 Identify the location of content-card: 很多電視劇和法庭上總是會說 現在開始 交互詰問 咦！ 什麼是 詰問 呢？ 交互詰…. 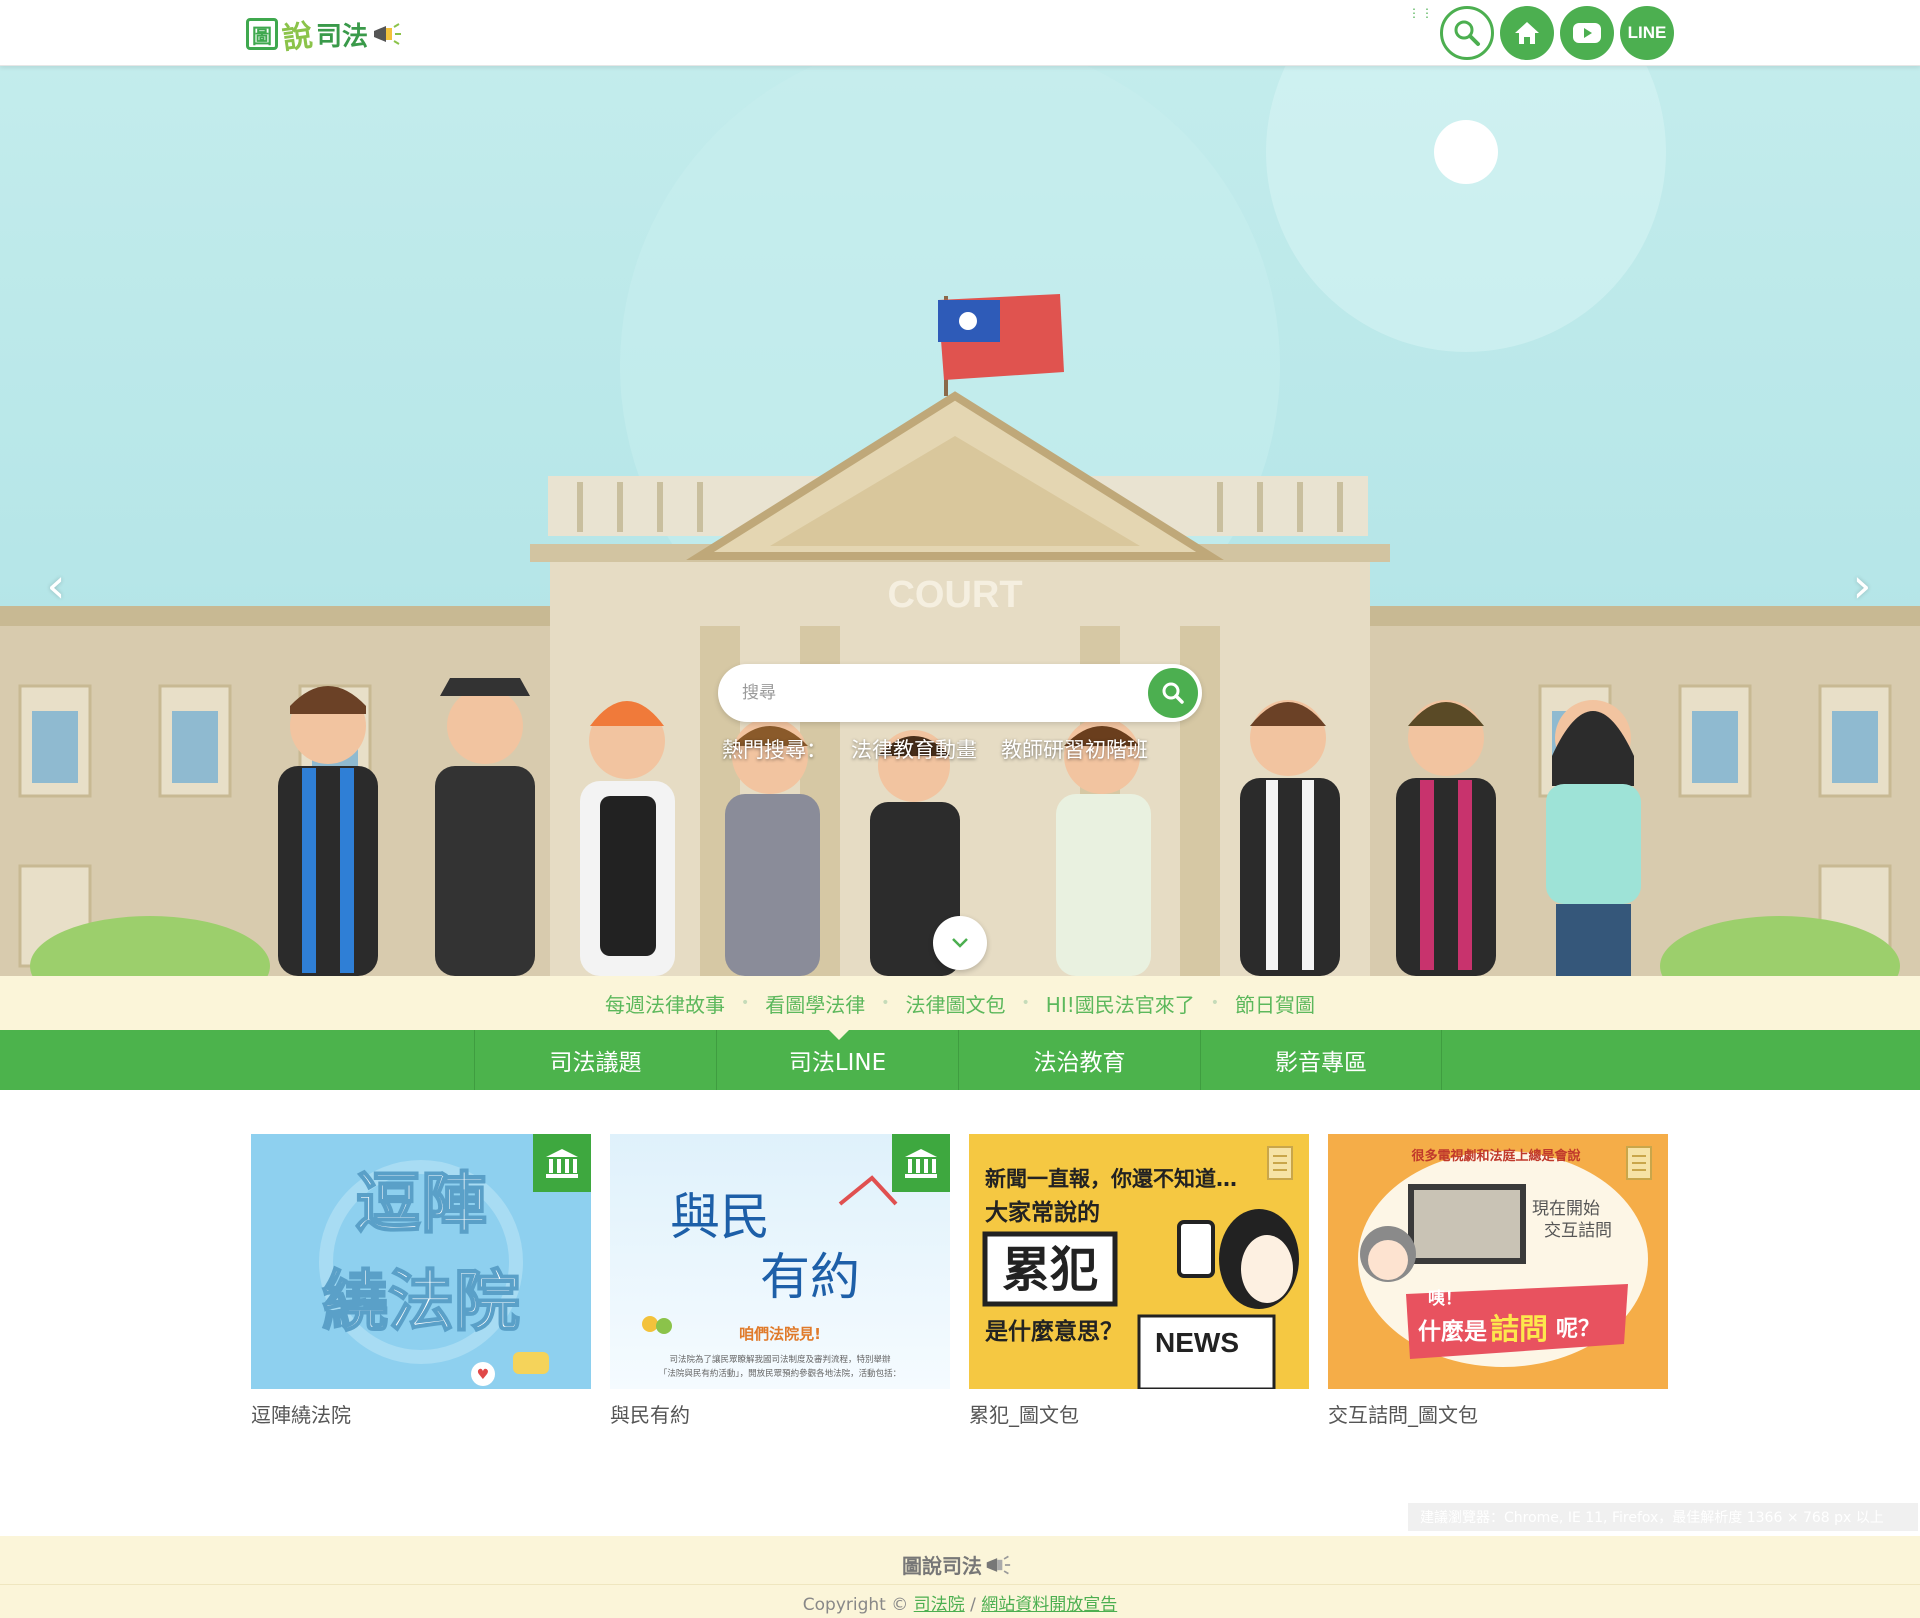
(1498, 1281).